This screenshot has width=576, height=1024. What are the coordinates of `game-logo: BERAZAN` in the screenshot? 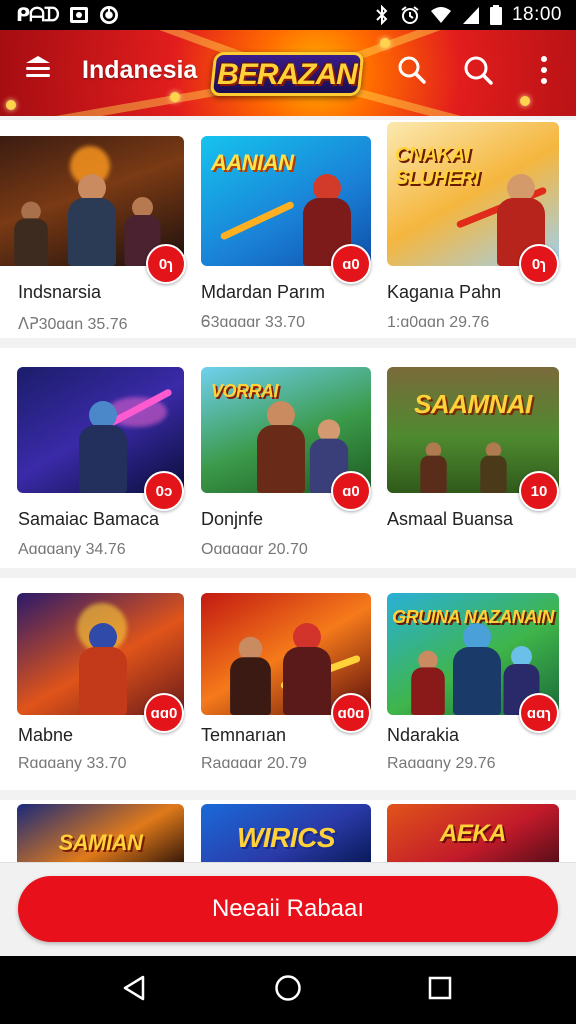 It's located at (287, 75).